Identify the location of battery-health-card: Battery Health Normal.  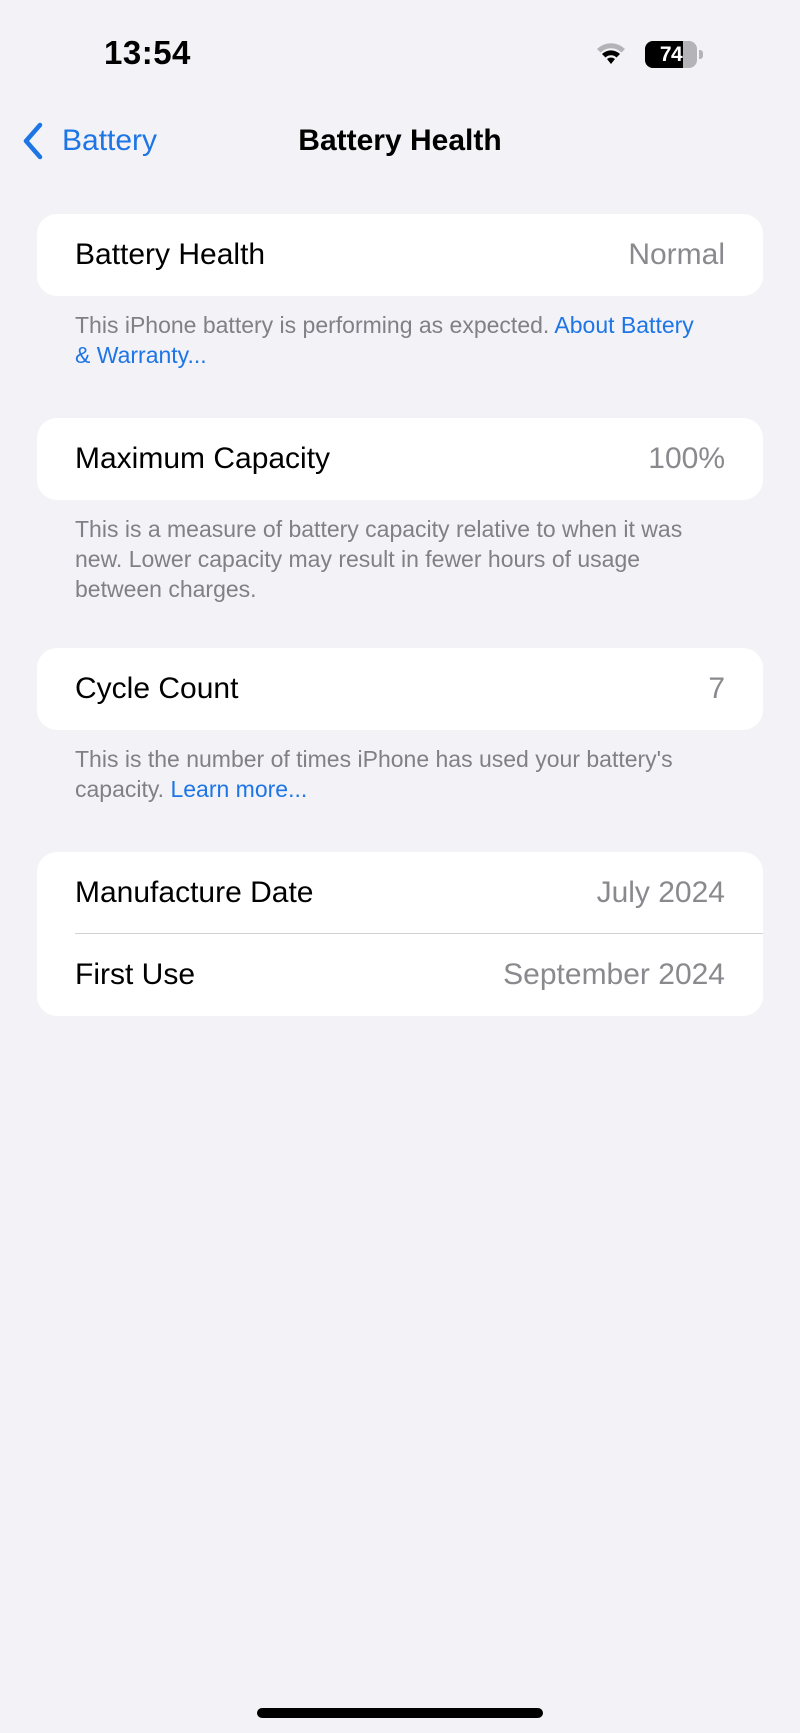
(400, 255).